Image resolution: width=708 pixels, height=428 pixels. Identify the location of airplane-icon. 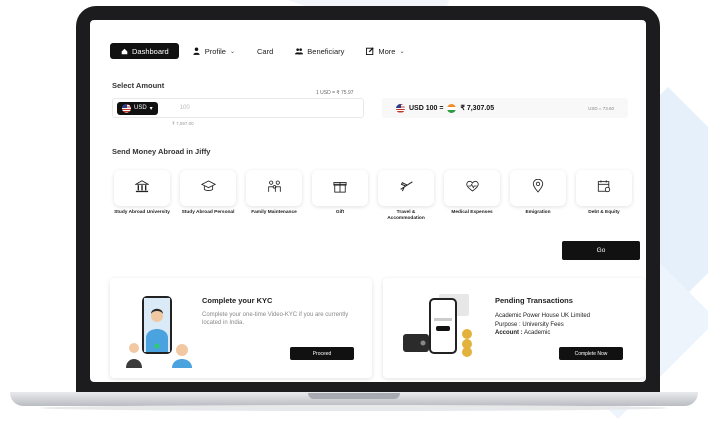
(406, 188).